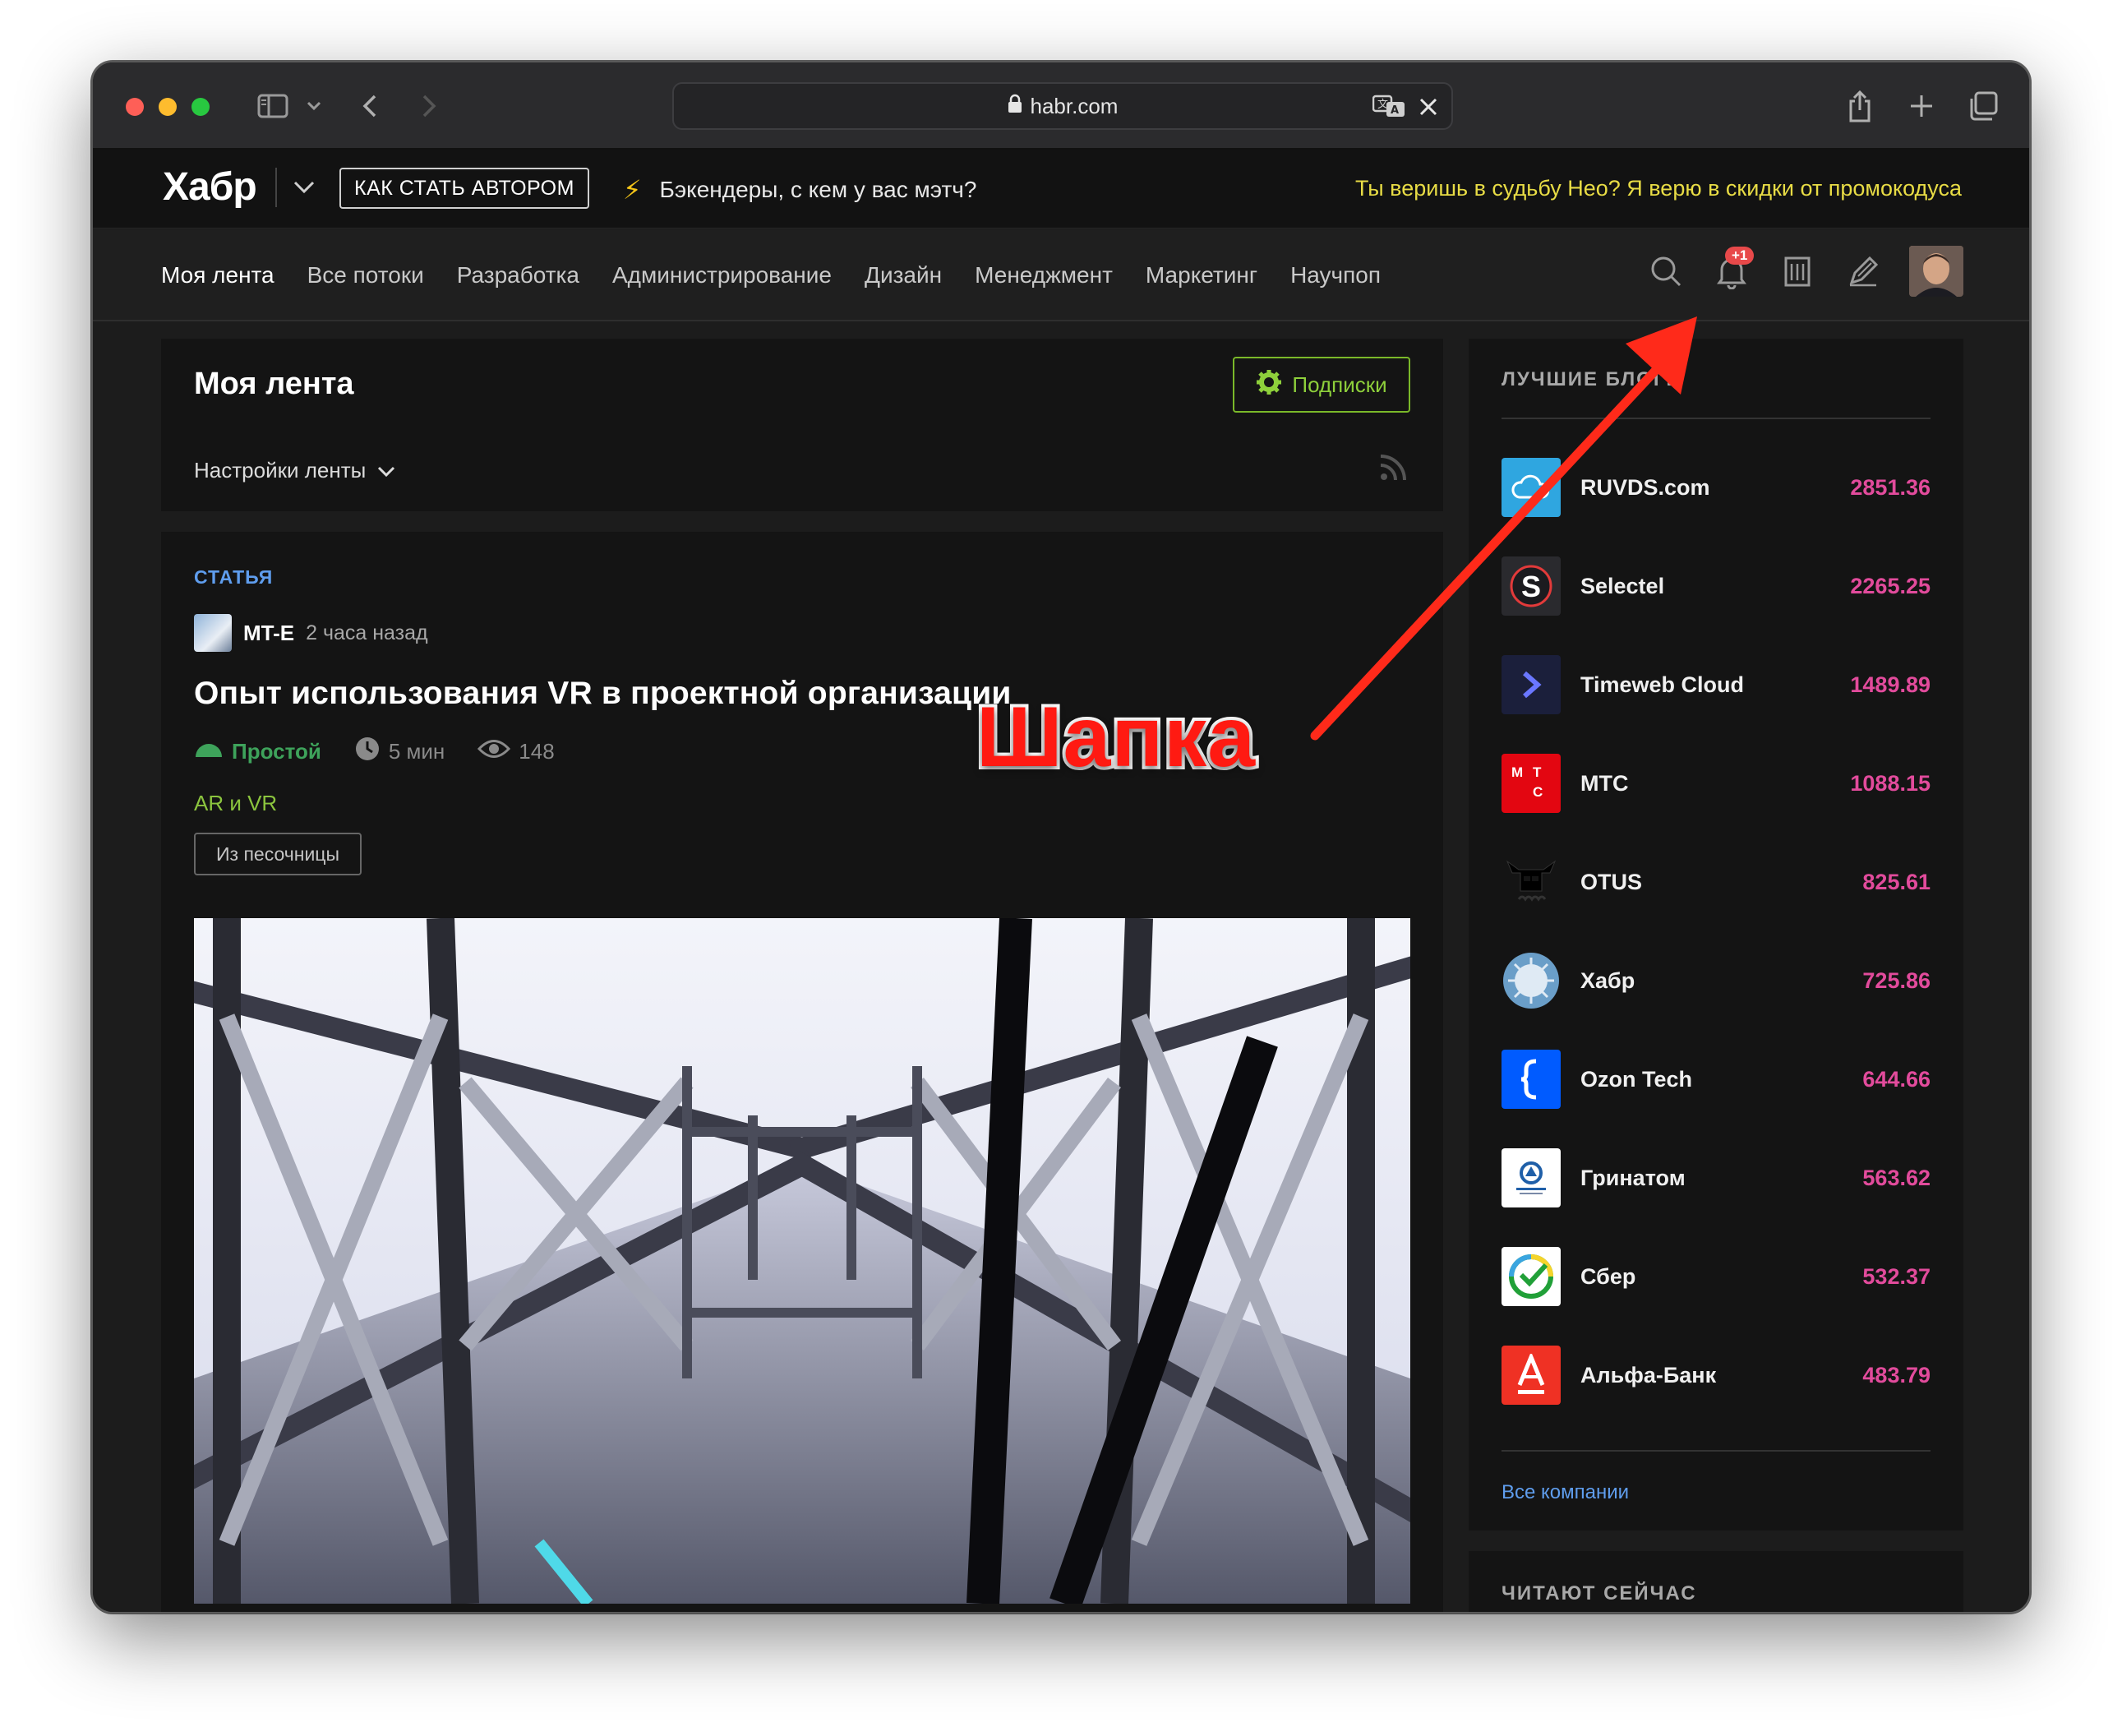 This screenshot has height=1736, width=2122. What do you see at coordinates (135, 107) in the screenshot?
I see `close-window-button` at bounding box center [135, 107].